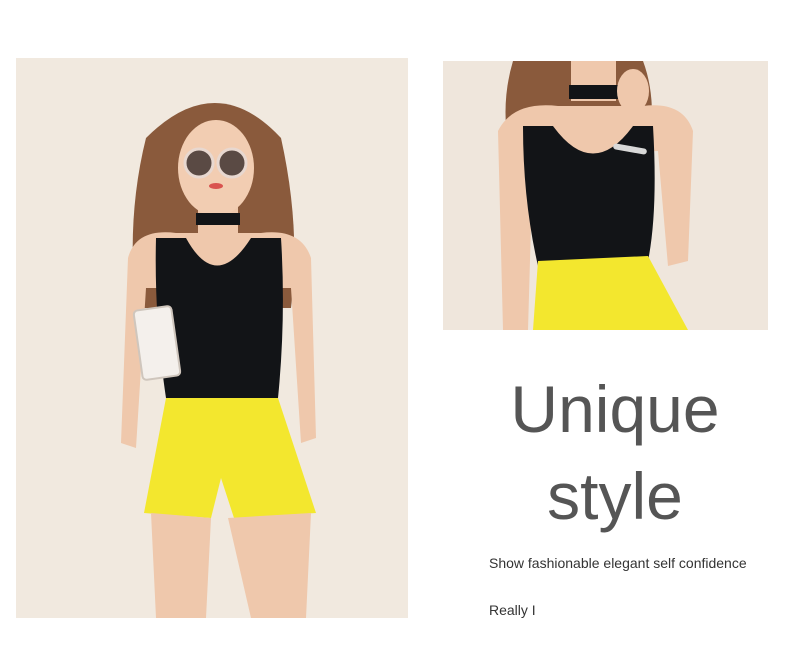  I want to click on signoff-text: Really I, so click(512, 610).